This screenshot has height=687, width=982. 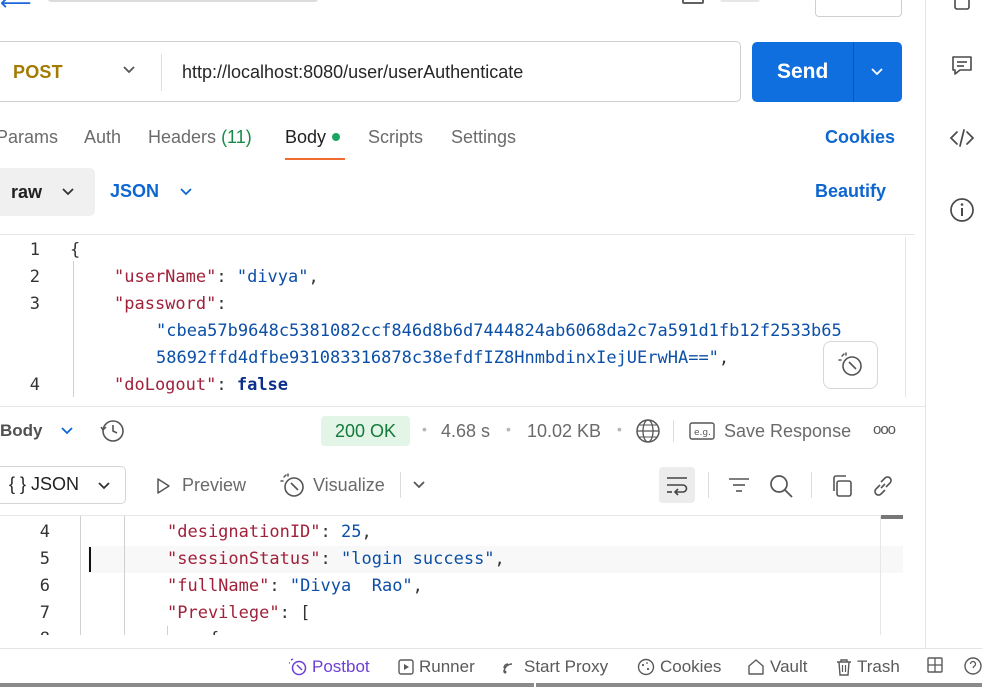 What do you see at coordinates (16, 8) in the screenshot?
I see `back-arrow-icon: ⟵` at bounding box center [16, 8].